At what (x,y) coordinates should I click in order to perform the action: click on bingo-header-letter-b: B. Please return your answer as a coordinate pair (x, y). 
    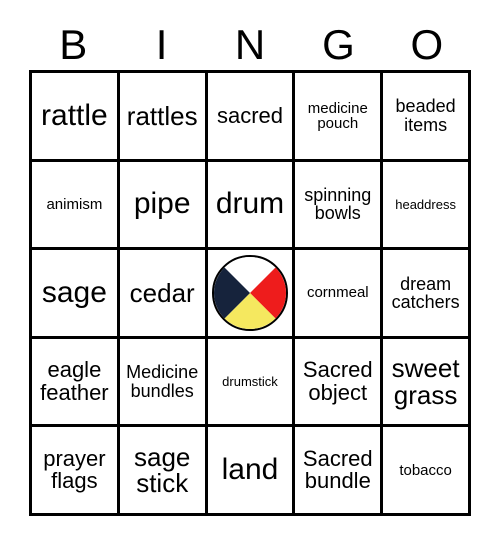
    Looking at the image, I should click on (73, 44).